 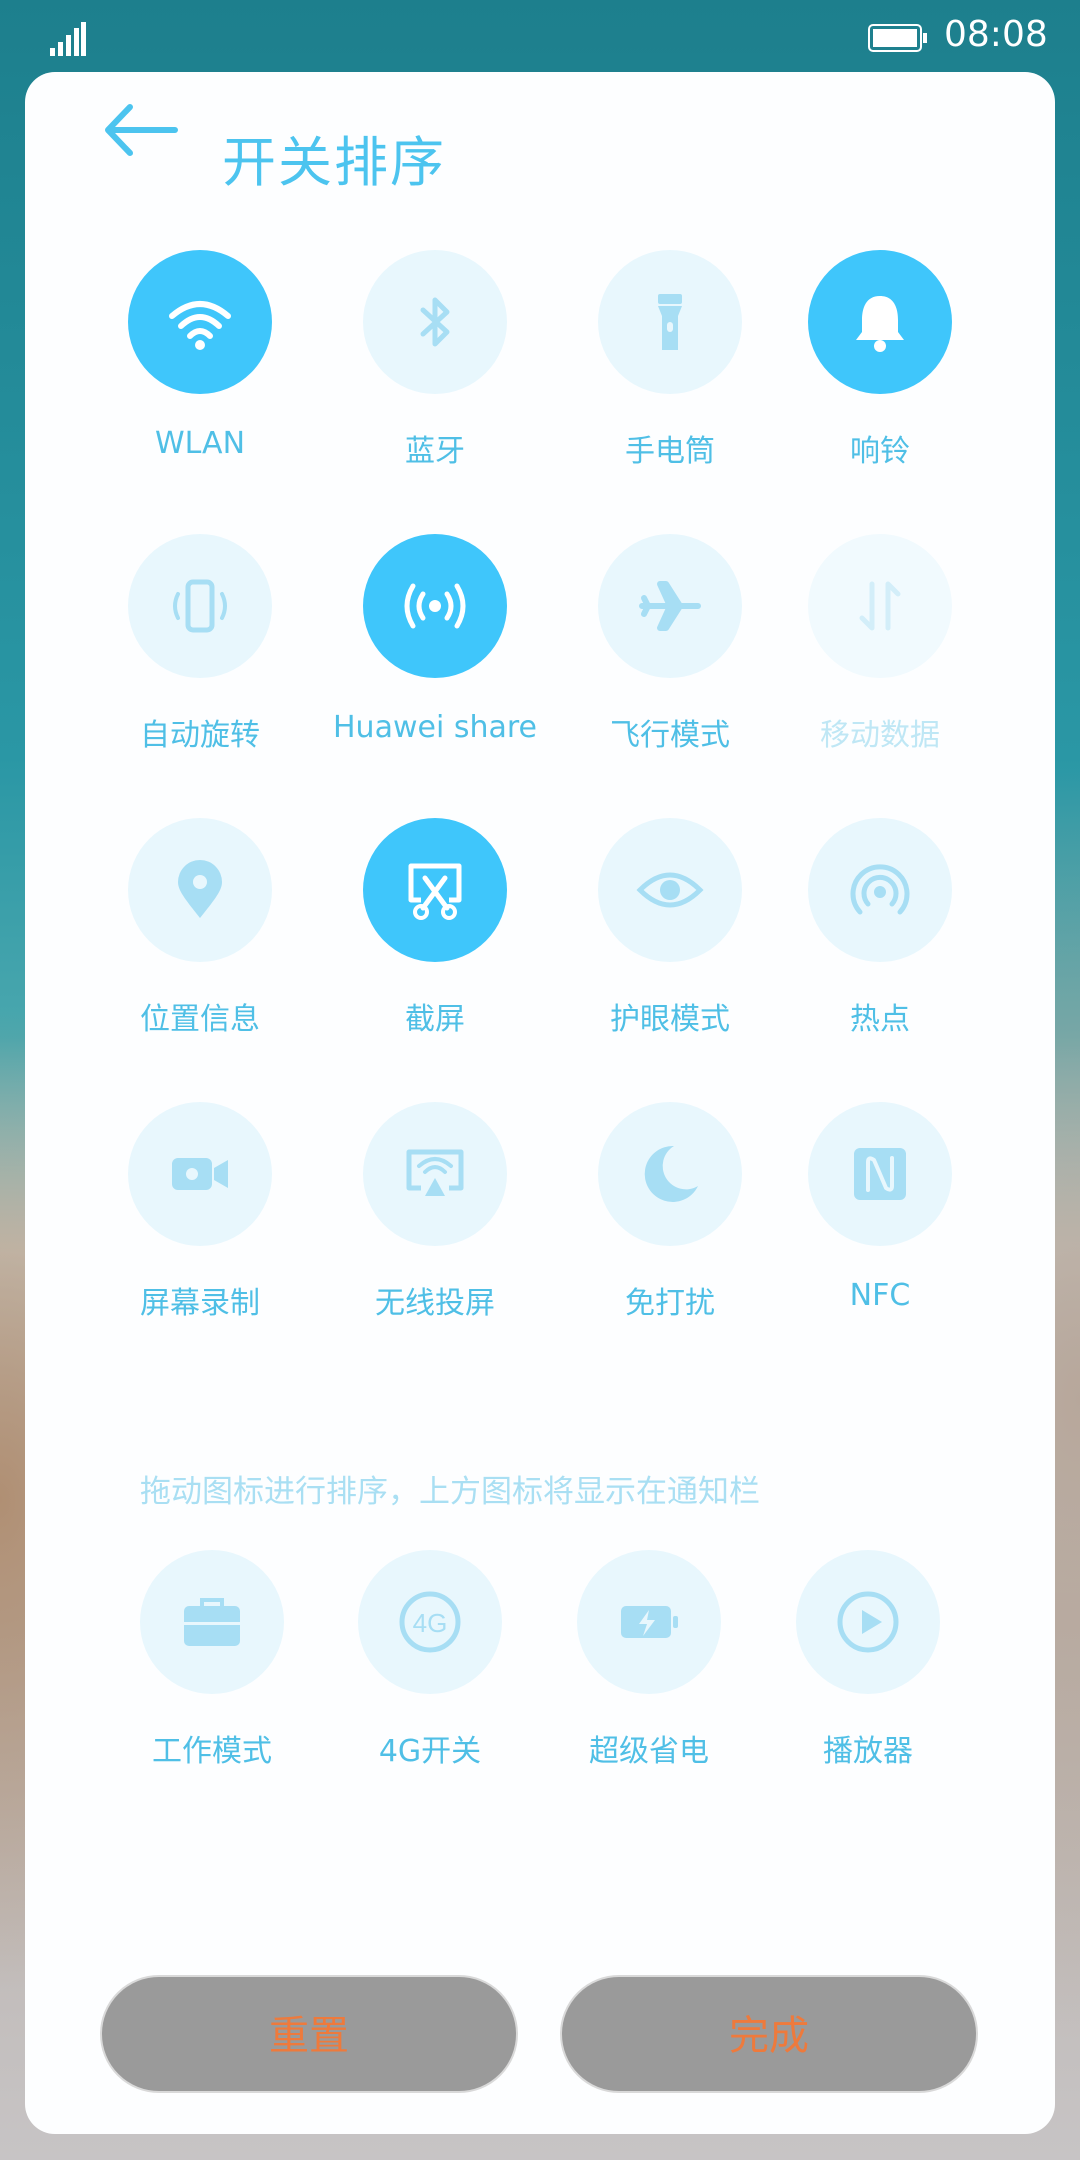 I want to click on tile-label: 截屏, so click(x=435, y=1019).